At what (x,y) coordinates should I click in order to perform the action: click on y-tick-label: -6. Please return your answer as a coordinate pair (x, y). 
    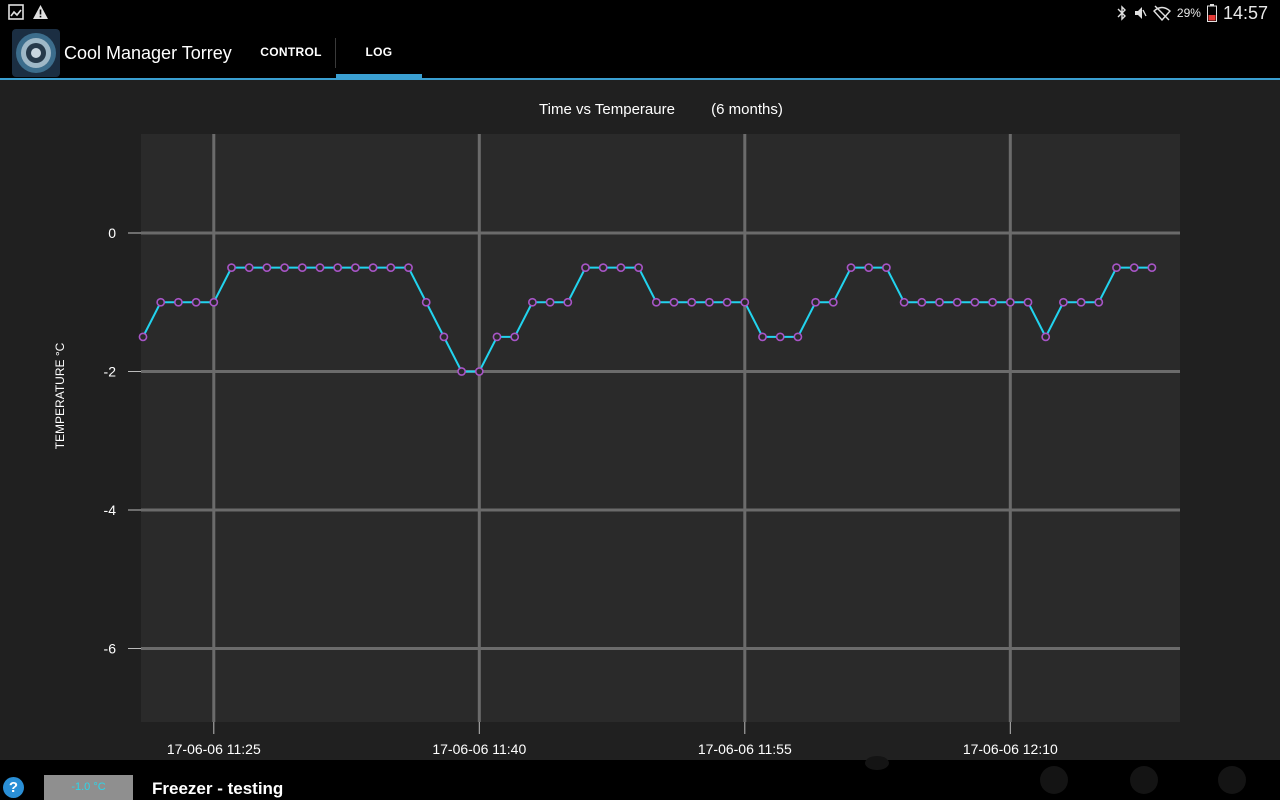
    Looking at the image, I should click on (110, 649).